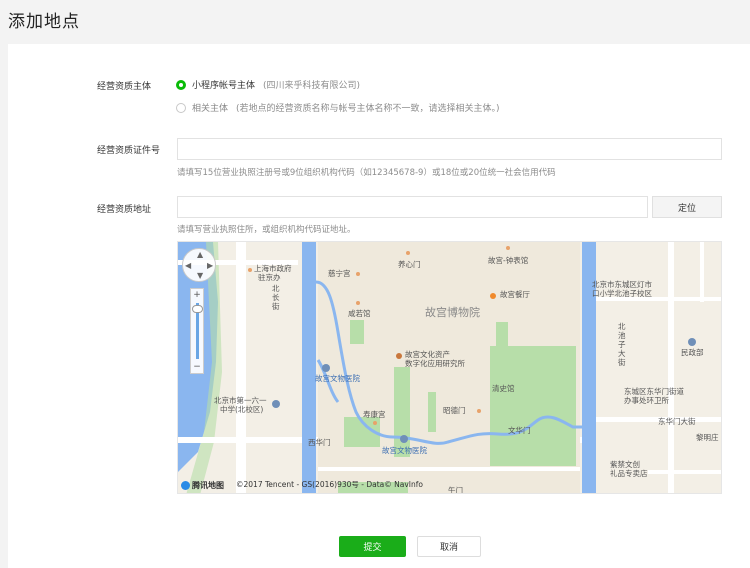 The image size is (750, 568). What do you see at coordinates (449, 546) in the screenshot?
I see `cancel-button: 取消` at bounding box center [449, 546].